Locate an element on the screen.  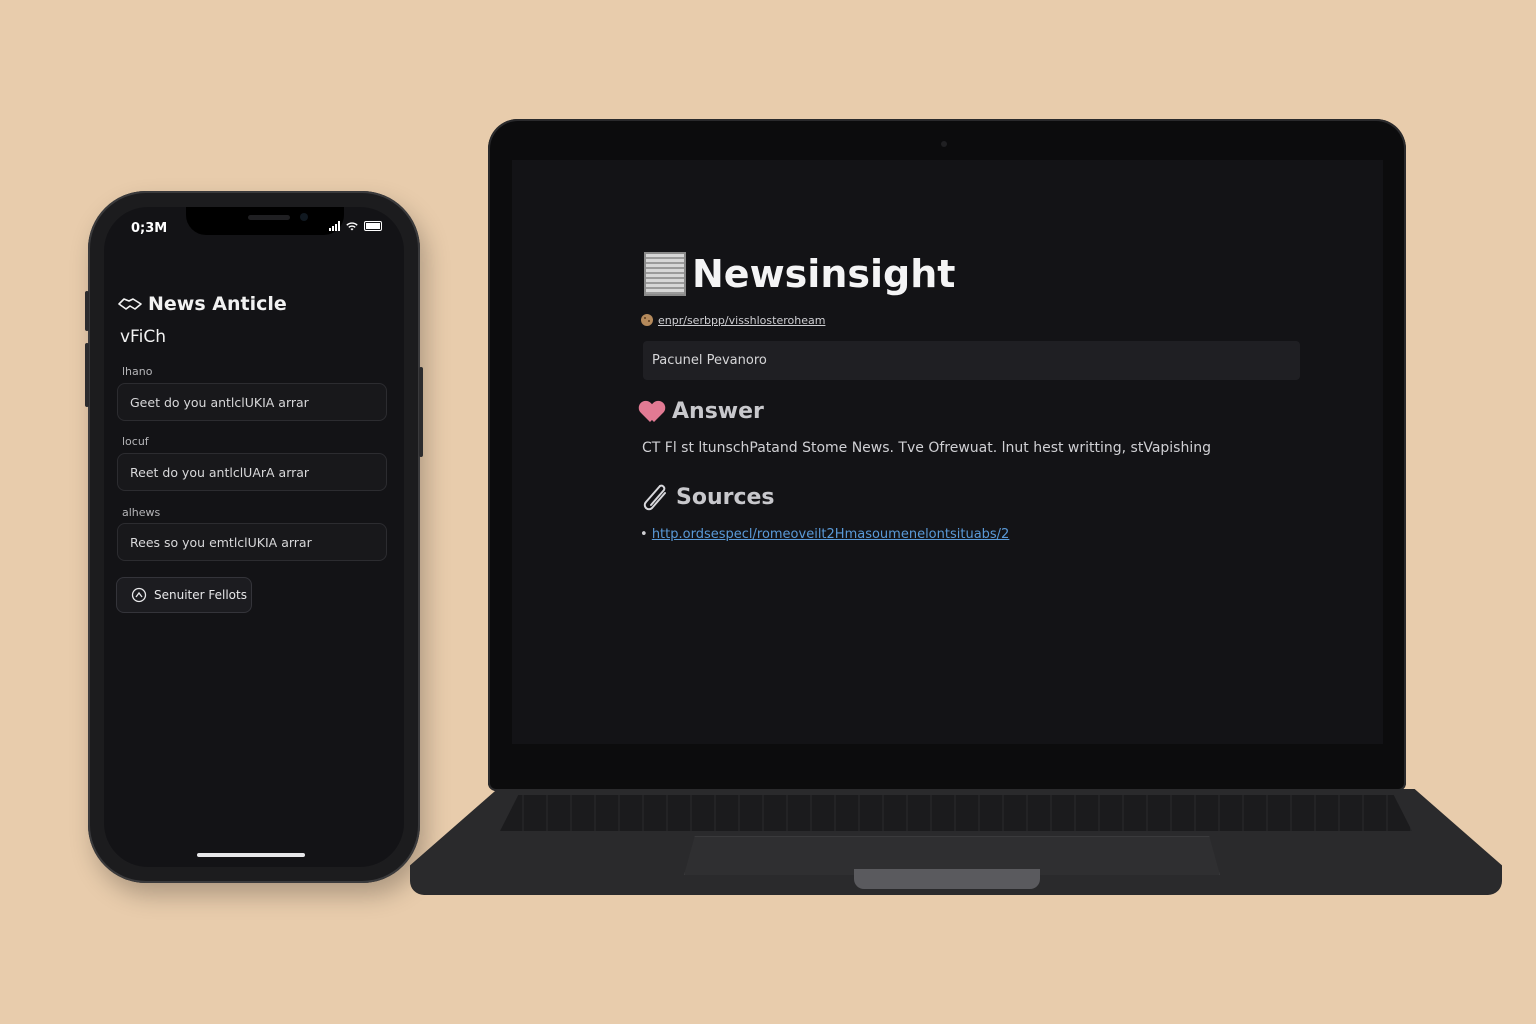
paperclip-icon is located at coordinates (654, 497).